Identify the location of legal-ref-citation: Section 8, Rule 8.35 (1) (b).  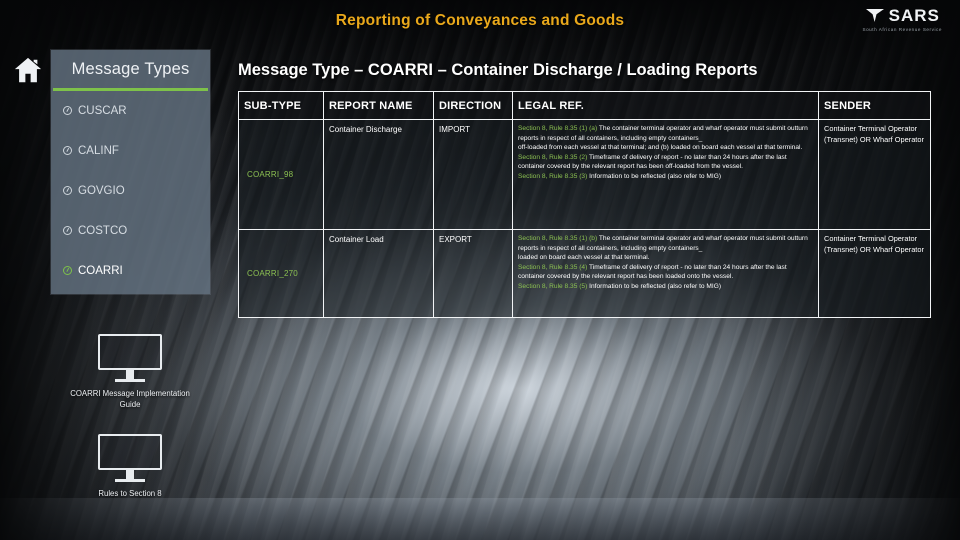
(558, 238).